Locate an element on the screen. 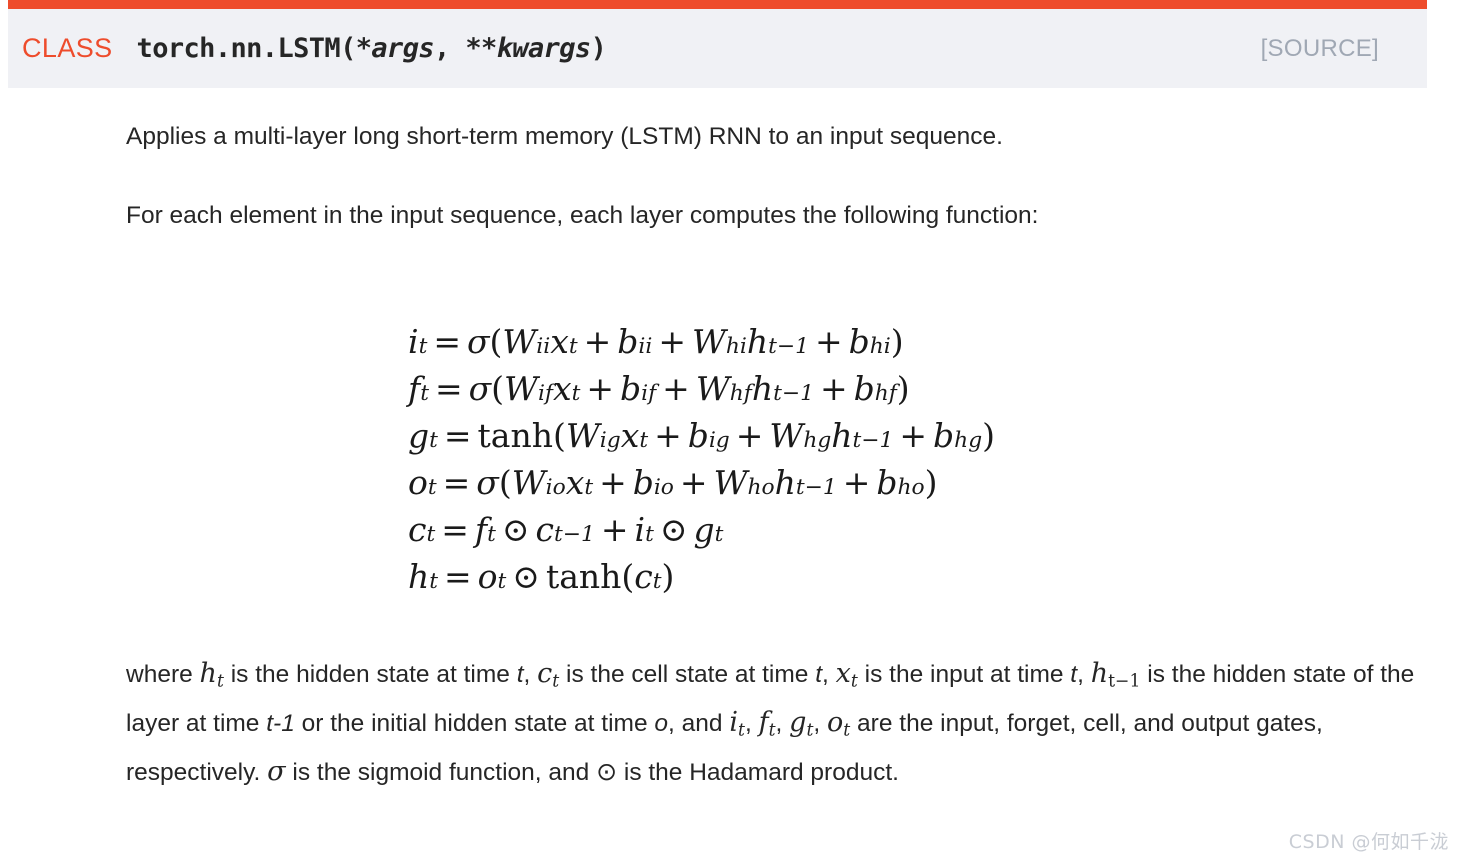 The height and width of the screenshot is (864, 1463). eq4-h: h is located at coordinates (785, 482).